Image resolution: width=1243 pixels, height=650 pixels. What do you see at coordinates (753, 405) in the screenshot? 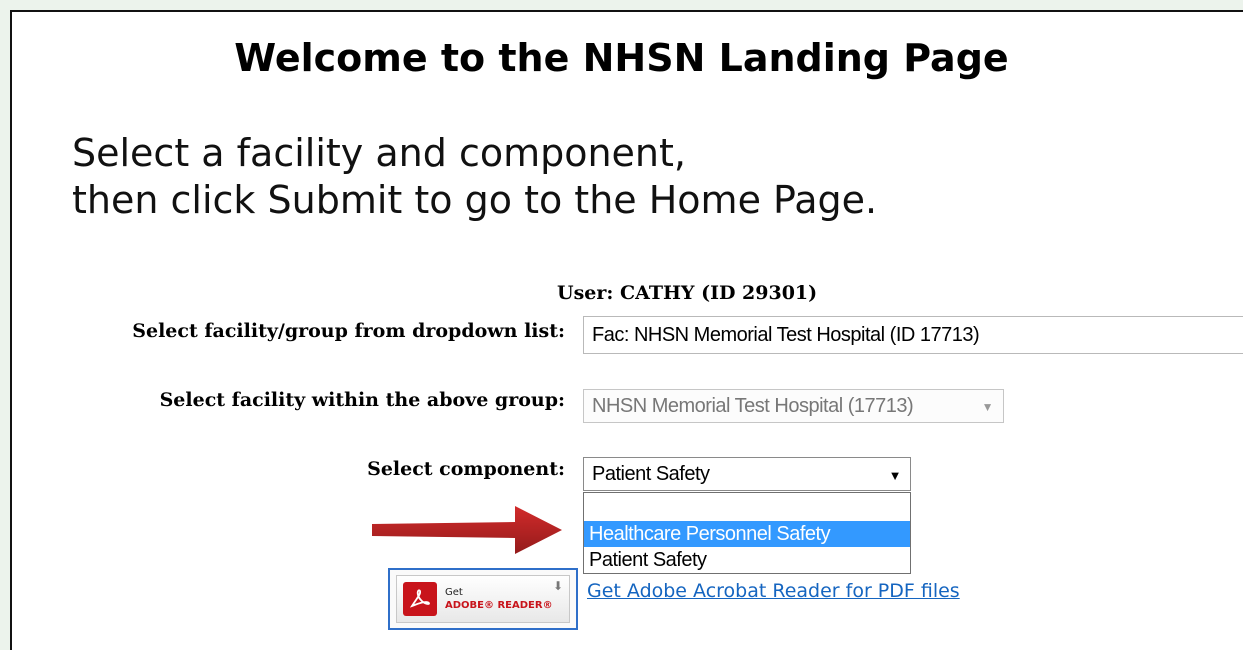
I see `facility-within-value: NHSN Memorial Test Hospital (17713)` at bounding box center [753, 405].